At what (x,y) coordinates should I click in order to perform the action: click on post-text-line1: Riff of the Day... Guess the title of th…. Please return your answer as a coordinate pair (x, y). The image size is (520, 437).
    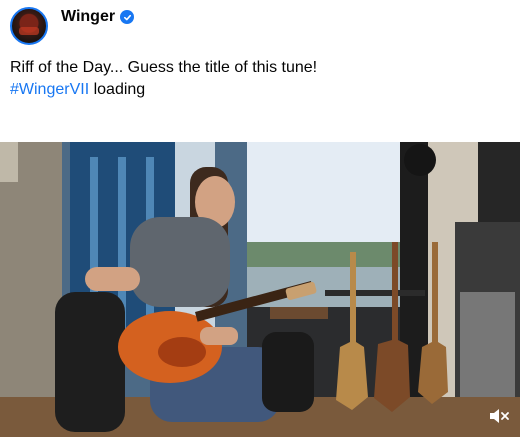
    Looking at the image, I should click on (164, 67).